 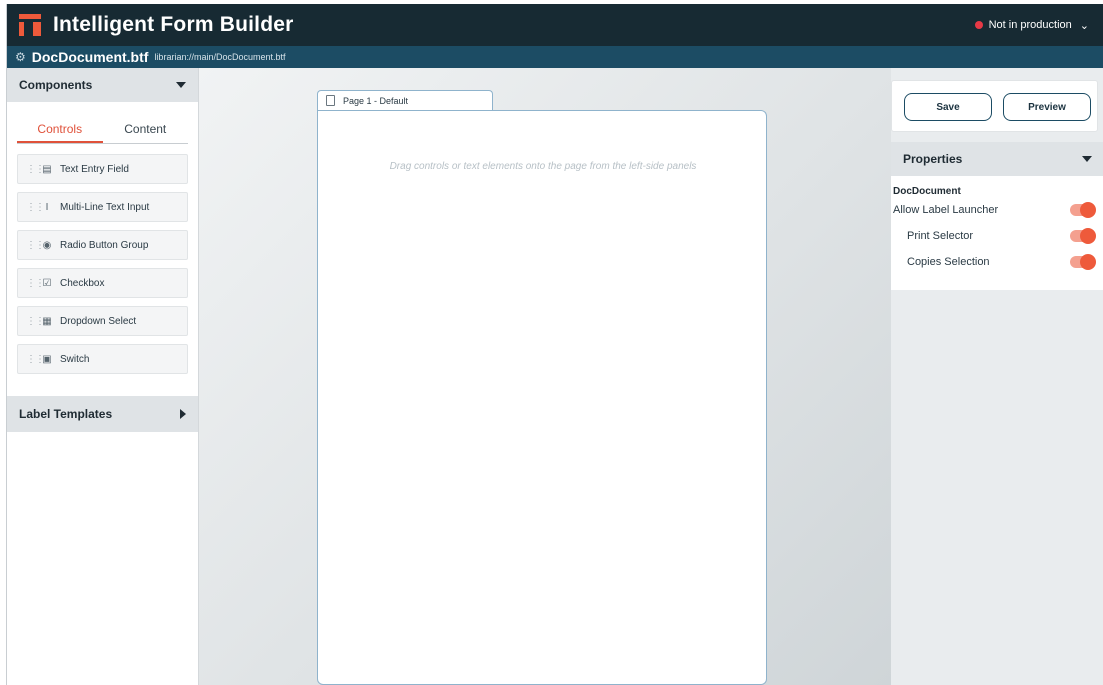 I want to click on chevron-down-icon: ⌄, so click(x=1084, y=25).